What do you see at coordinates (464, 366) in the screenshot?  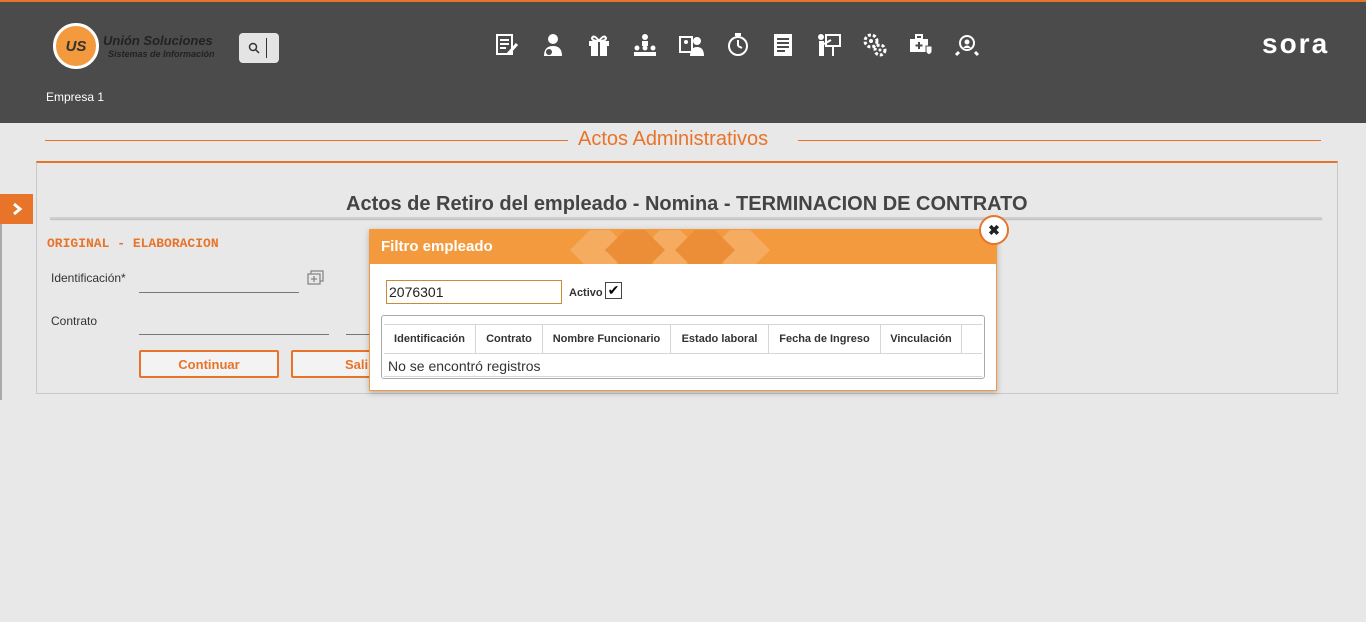 I see `empty-results-message: No se encontró registros` at bounding box center [464, 366].